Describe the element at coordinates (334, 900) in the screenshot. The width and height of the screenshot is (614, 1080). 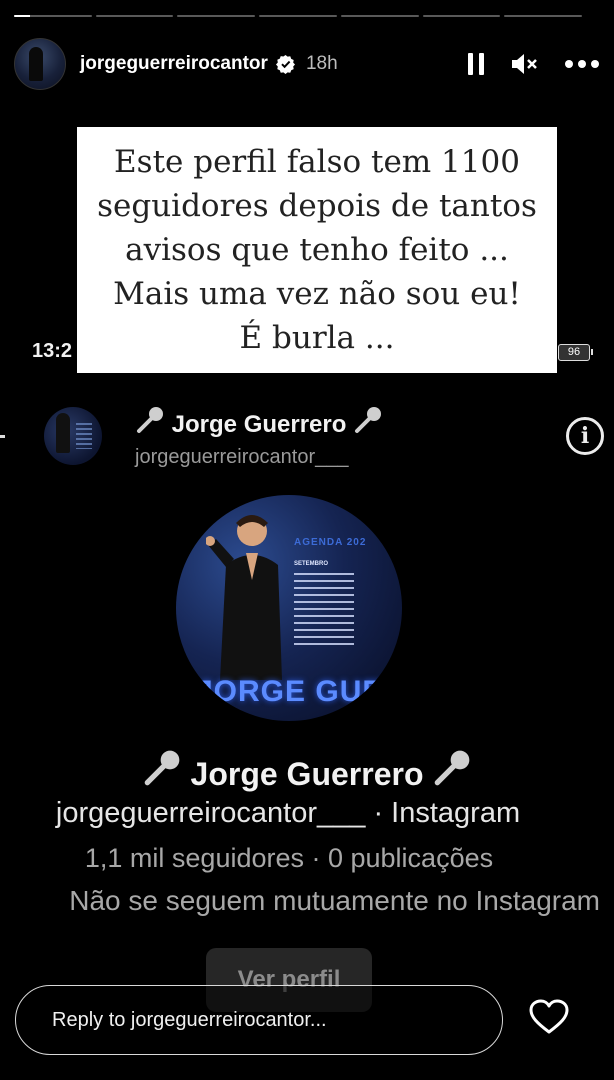
I see `fake-profile-mutual-status: Não se seguem mutuamente no Instagram` at that location.